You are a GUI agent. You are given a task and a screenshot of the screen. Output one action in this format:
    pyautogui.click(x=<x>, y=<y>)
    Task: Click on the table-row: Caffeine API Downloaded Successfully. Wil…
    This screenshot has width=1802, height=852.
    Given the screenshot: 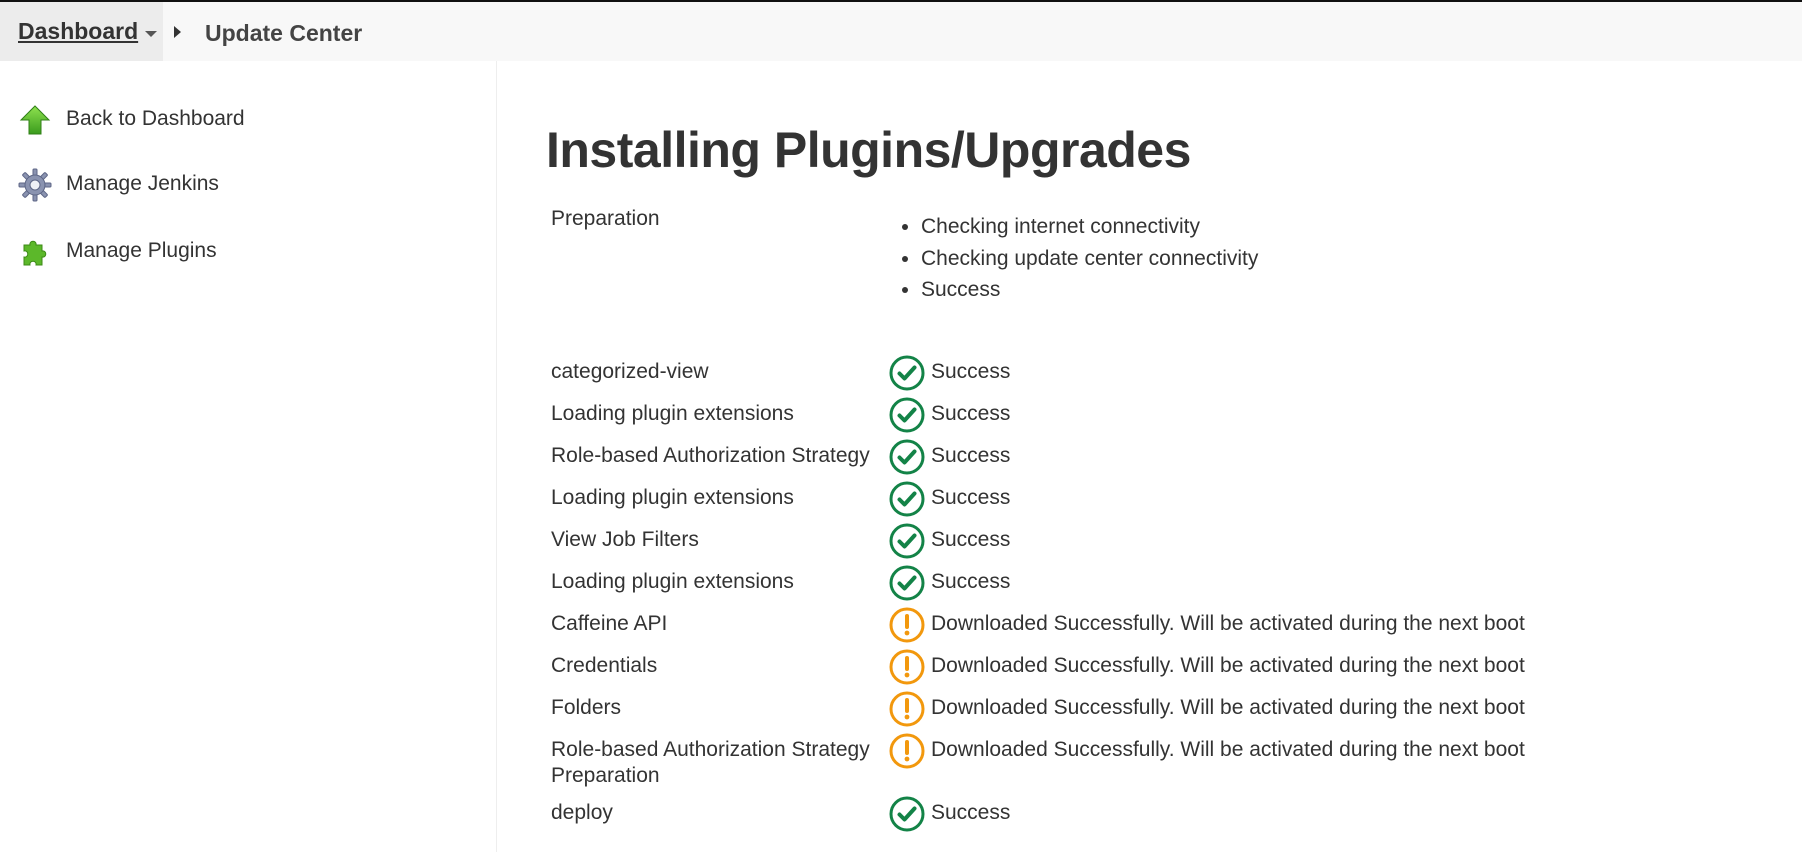 What is the action you would take?
    pyautogui.click(x=1151, y=626)
    